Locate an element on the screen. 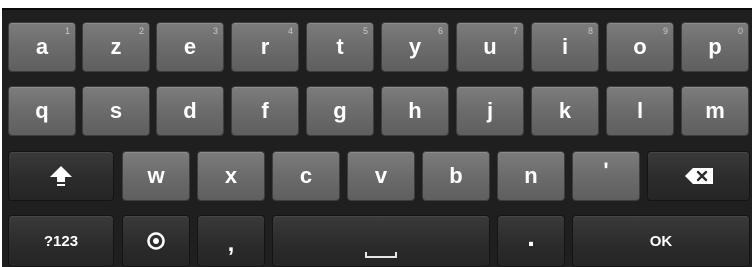 Image resolution: width=754 pixels, height=267 pixels. key-l: l is located at coordinates (640, 111).